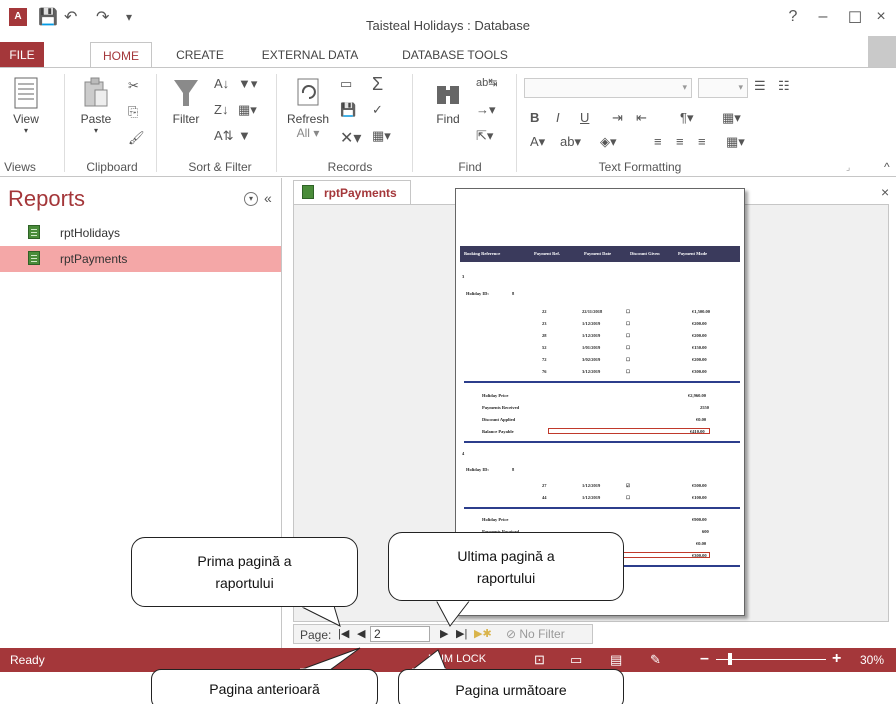 The height and width of the screenshot is (704, 896). What do you see at coordinates (511, 690) in the screenshot?
I see `callout-next-page-text: Pagina următoare` at bounding box center [511, 690].